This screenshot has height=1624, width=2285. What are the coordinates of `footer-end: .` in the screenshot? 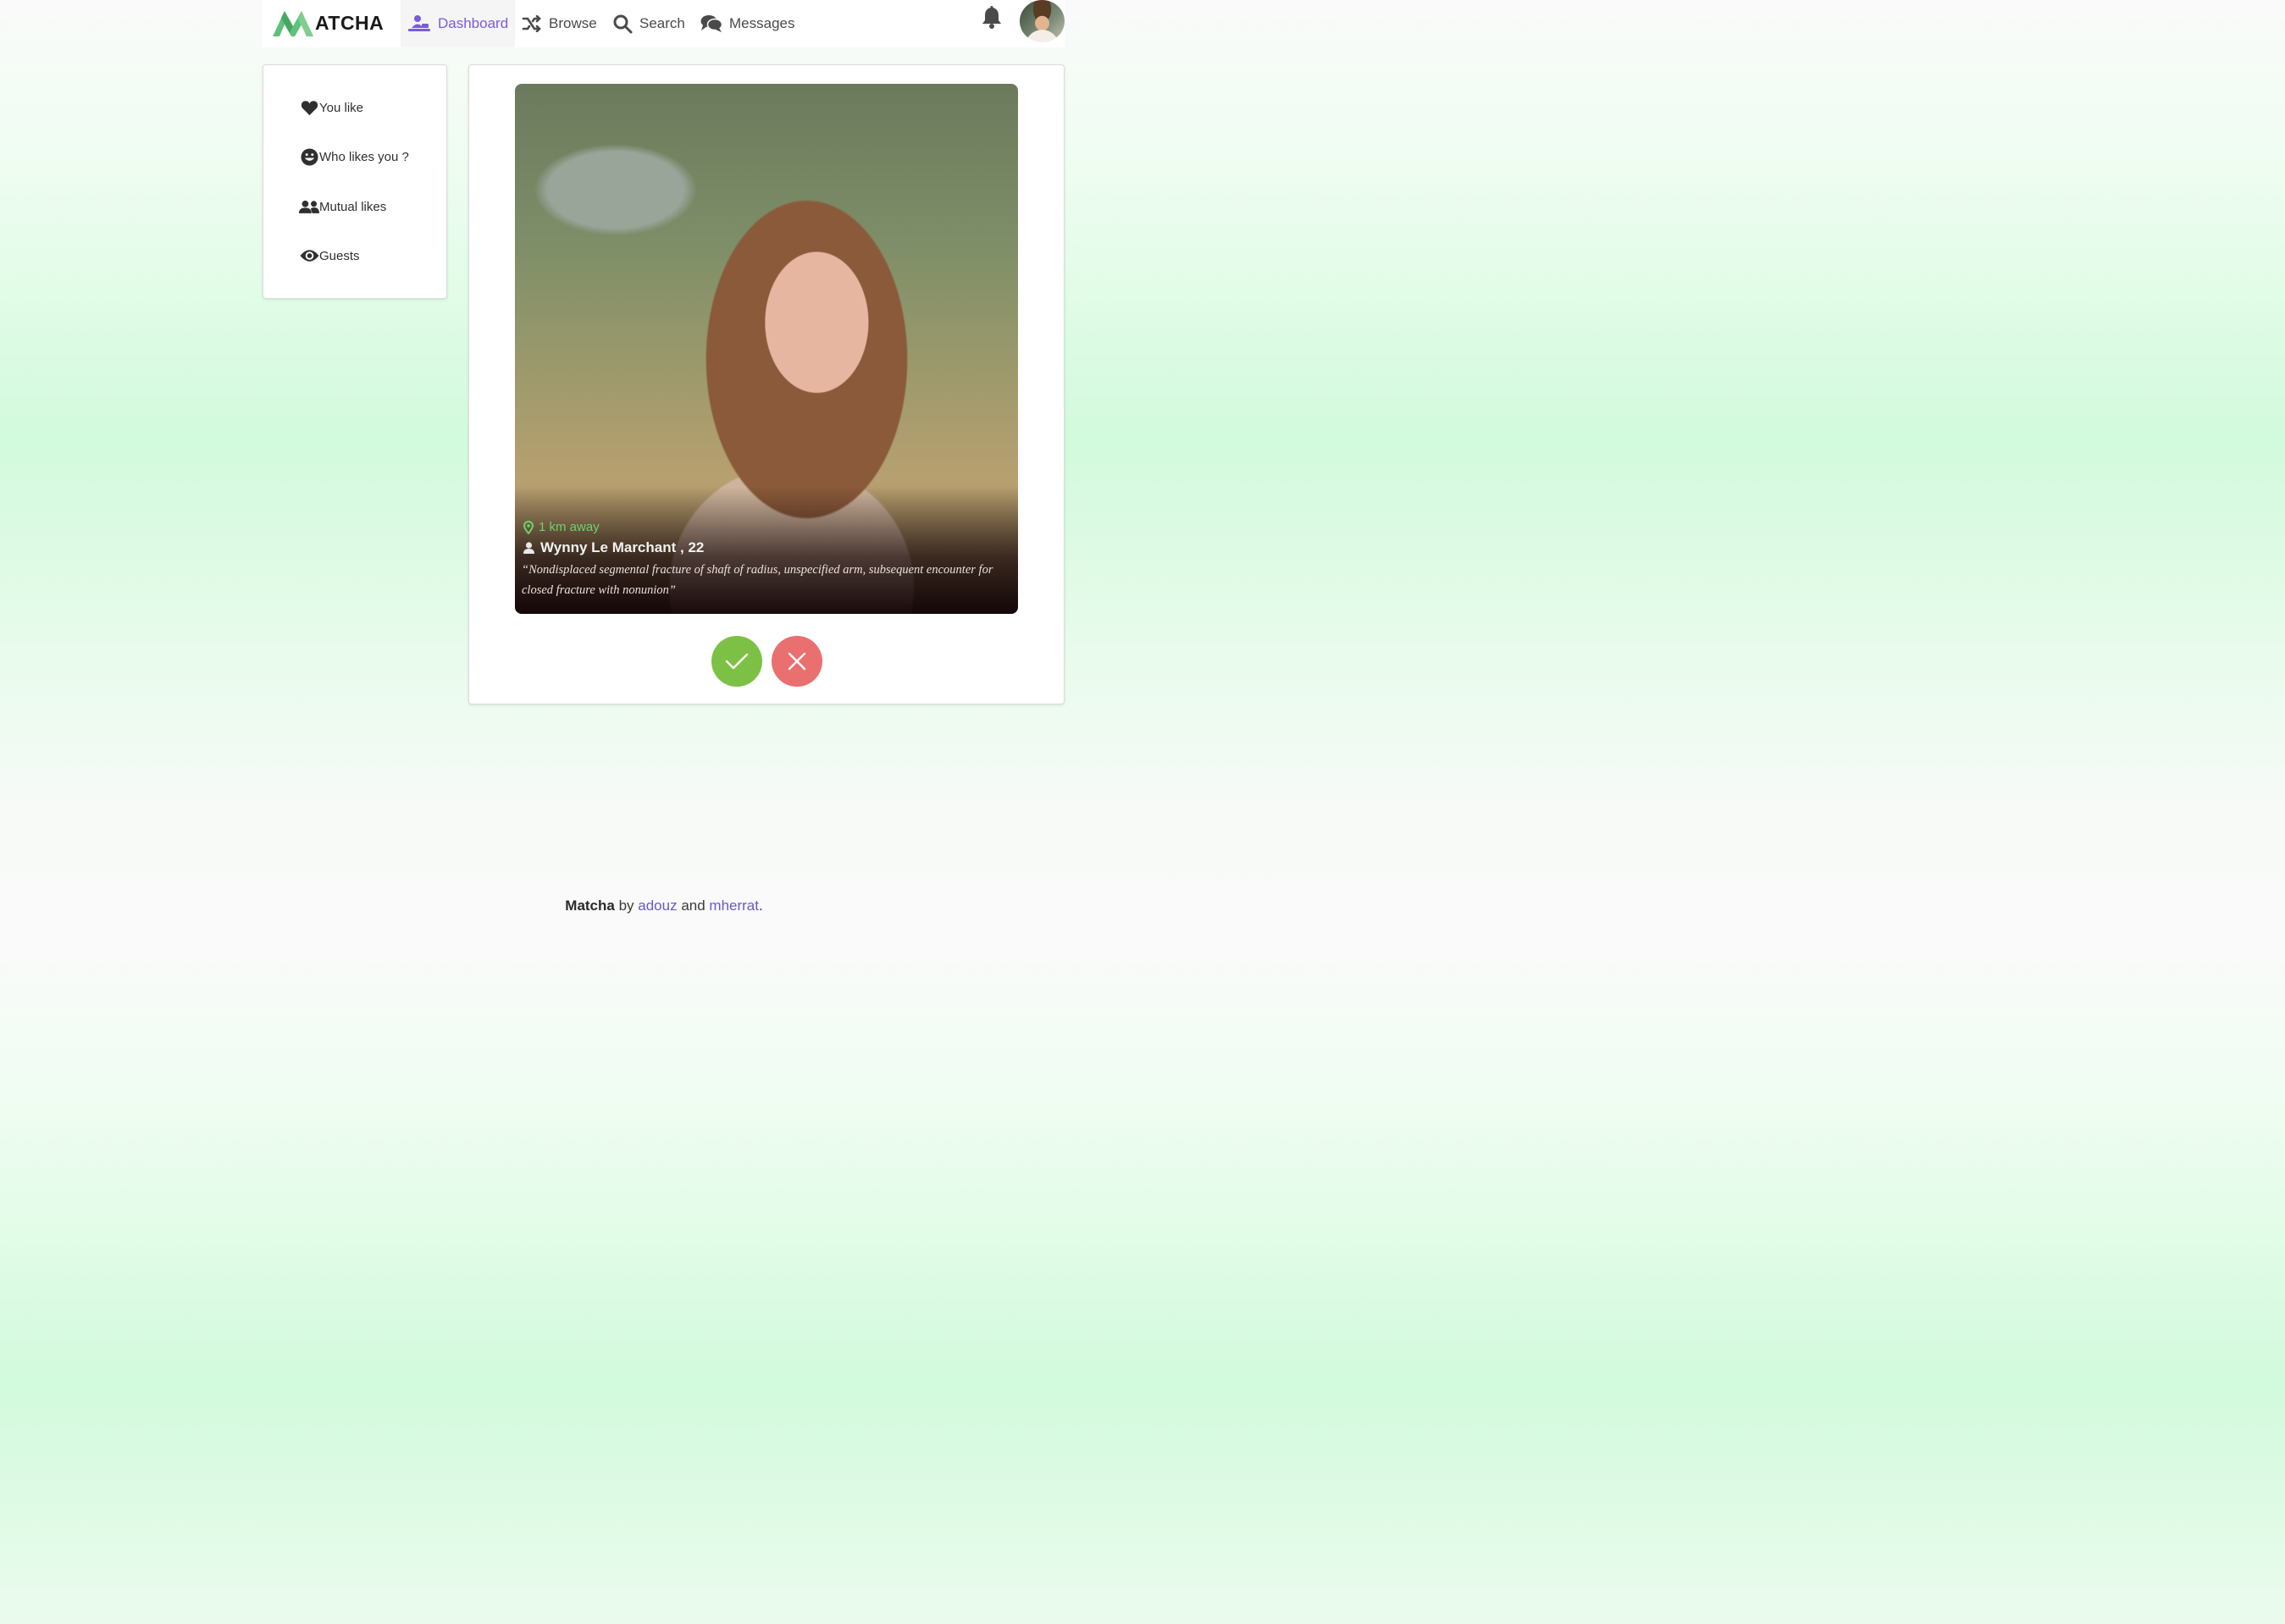 It's located at (760, 906).